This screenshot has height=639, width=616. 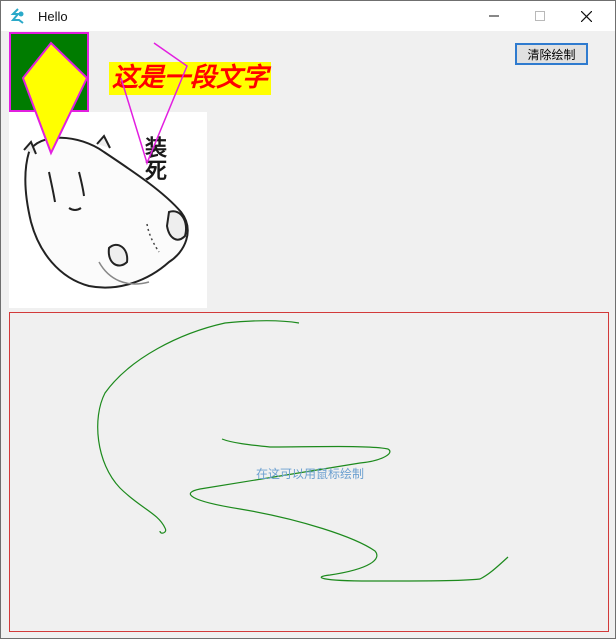 What do you see at coordinates (53, 16) in the screenshot?
I see `window-title: Hello` at bounding box center [53, 16].